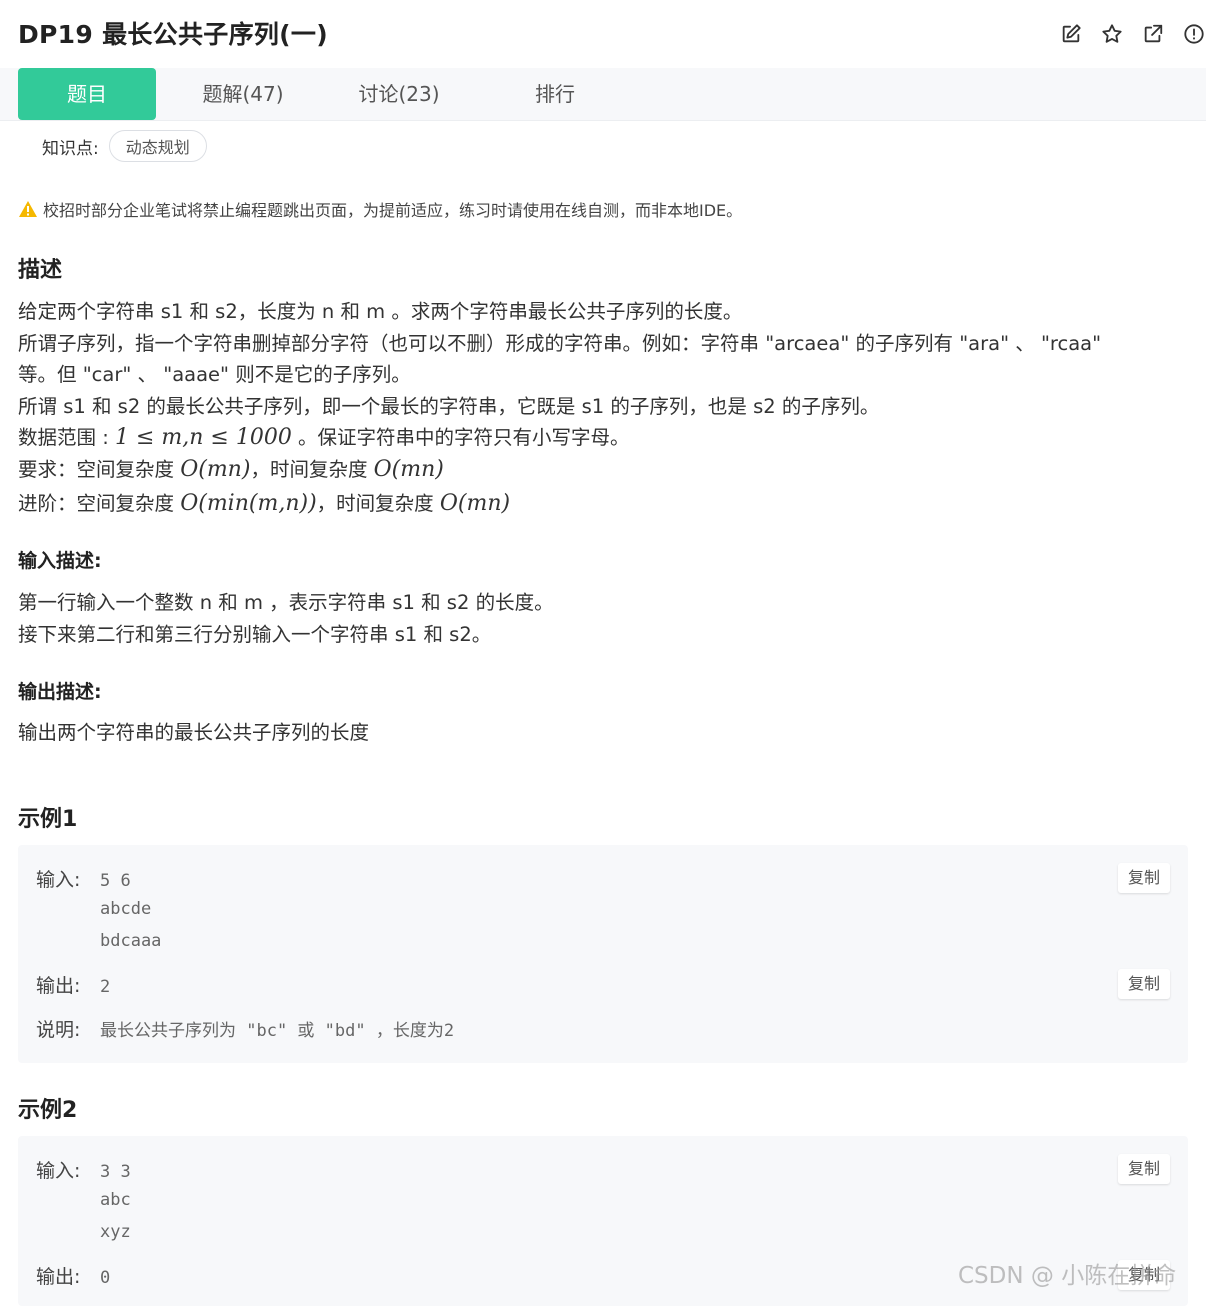 The width and height of the screenshot is (1206, 1306). What do you see at coordinates (214, 374) in the screenshot?
I see `description-line: 等。但 "car" 、 "aaae" 则不是它的子序列。` at bounding box center [214, 374].